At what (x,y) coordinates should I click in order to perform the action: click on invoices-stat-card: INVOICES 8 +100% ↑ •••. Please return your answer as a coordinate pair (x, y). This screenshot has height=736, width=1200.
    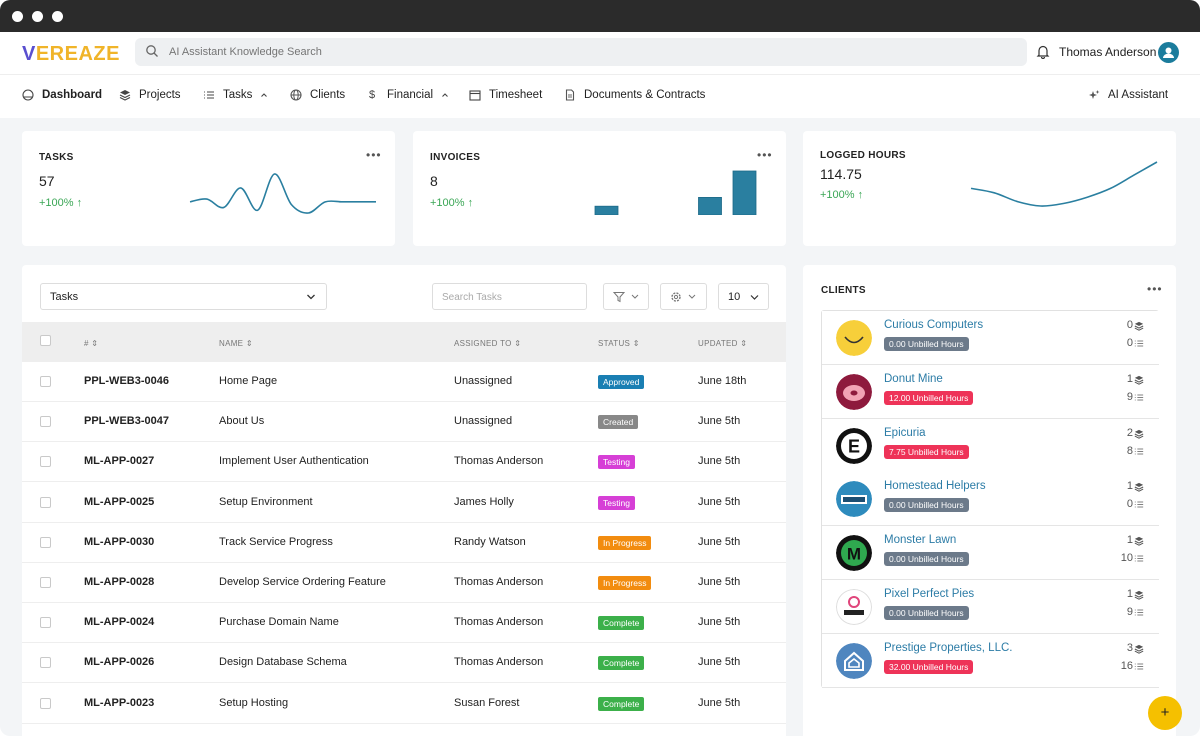
    Looking at the image, I should click on (599, 188).